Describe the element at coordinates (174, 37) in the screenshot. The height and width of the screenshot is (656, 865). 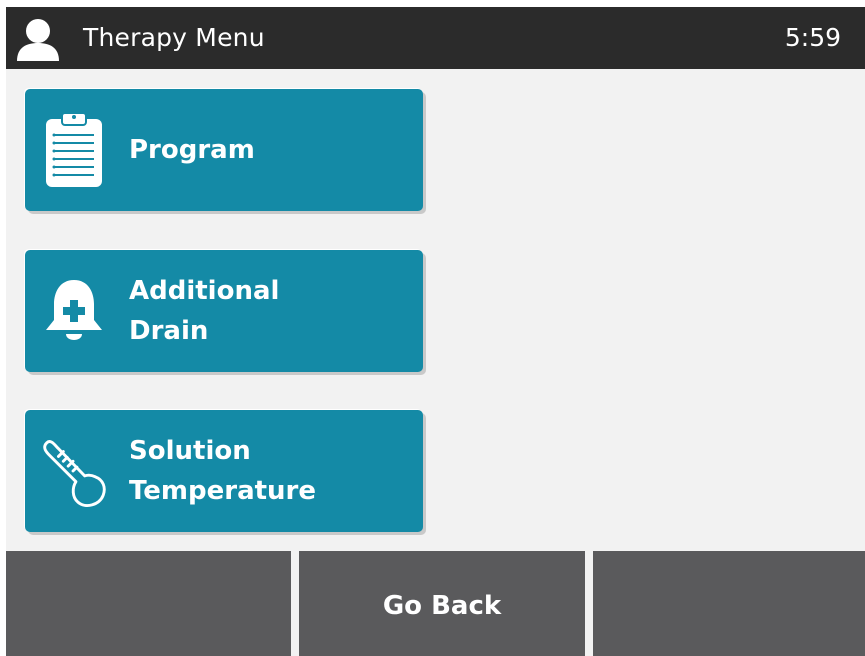
I see `page-title: Therapy Menu` at that location.